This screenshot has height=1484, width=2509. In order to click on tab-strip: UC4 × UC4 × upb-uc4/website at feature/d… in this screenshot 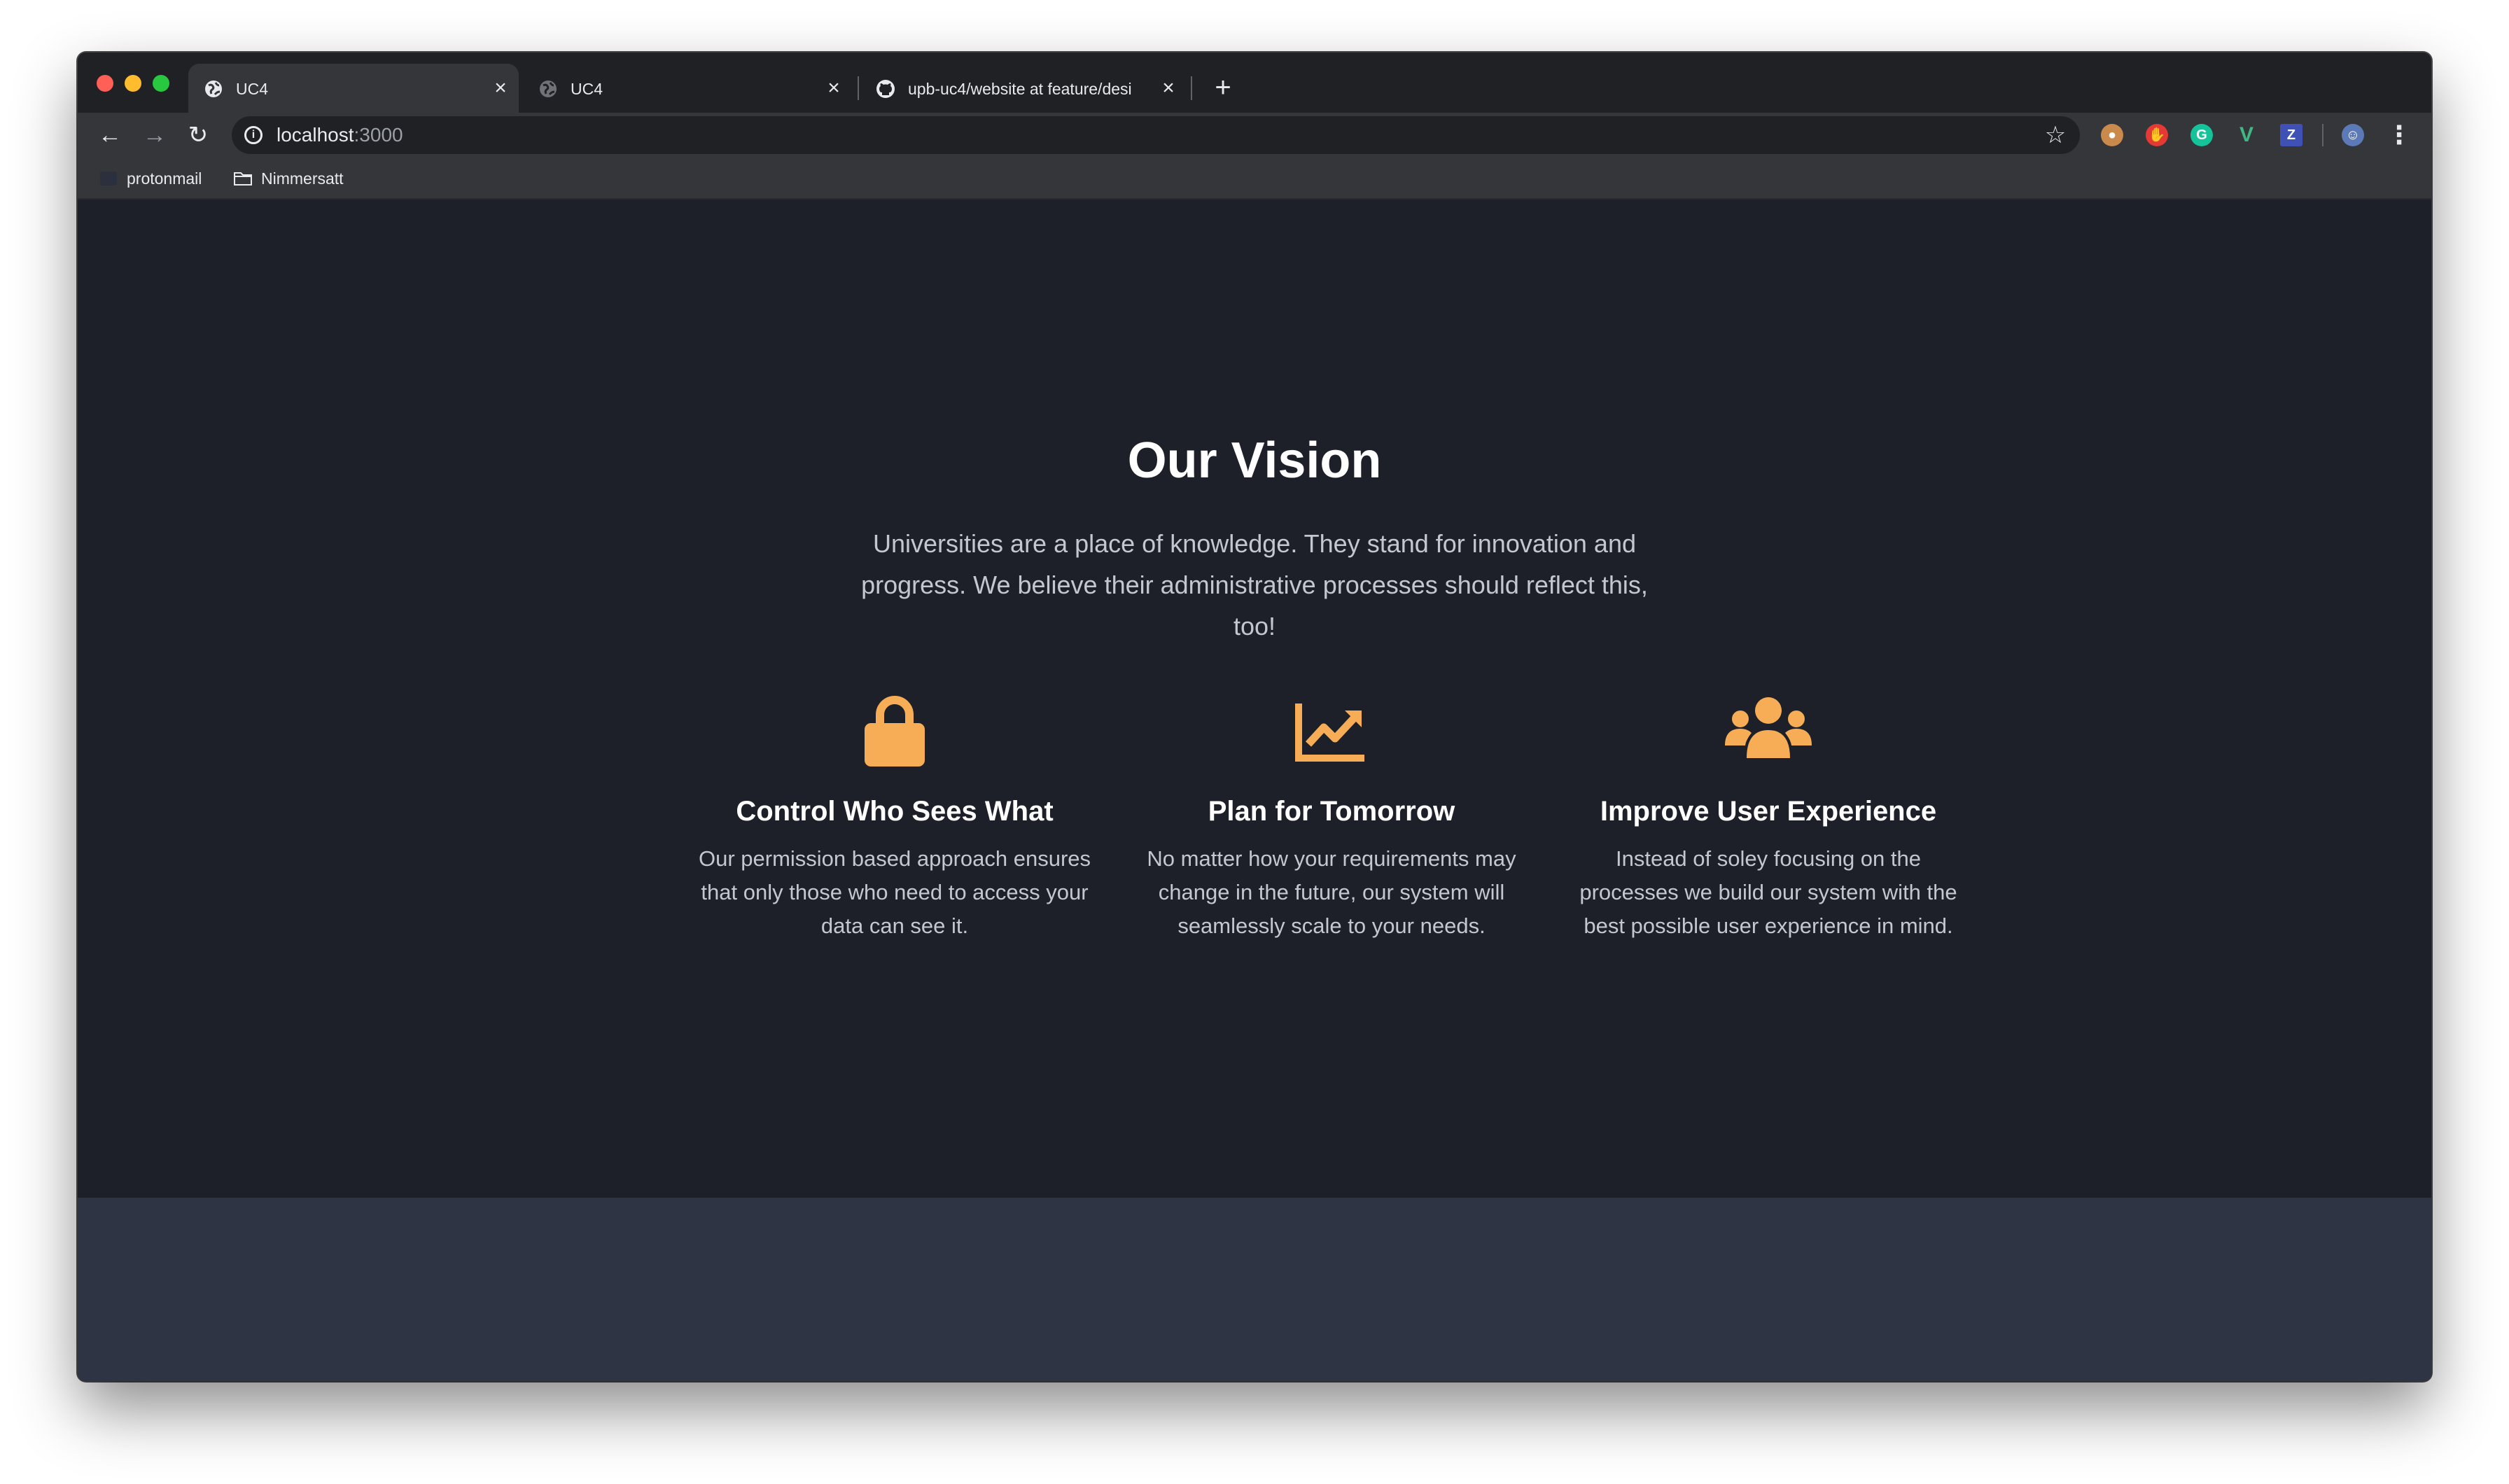, I will do `click(1254, 82)`.